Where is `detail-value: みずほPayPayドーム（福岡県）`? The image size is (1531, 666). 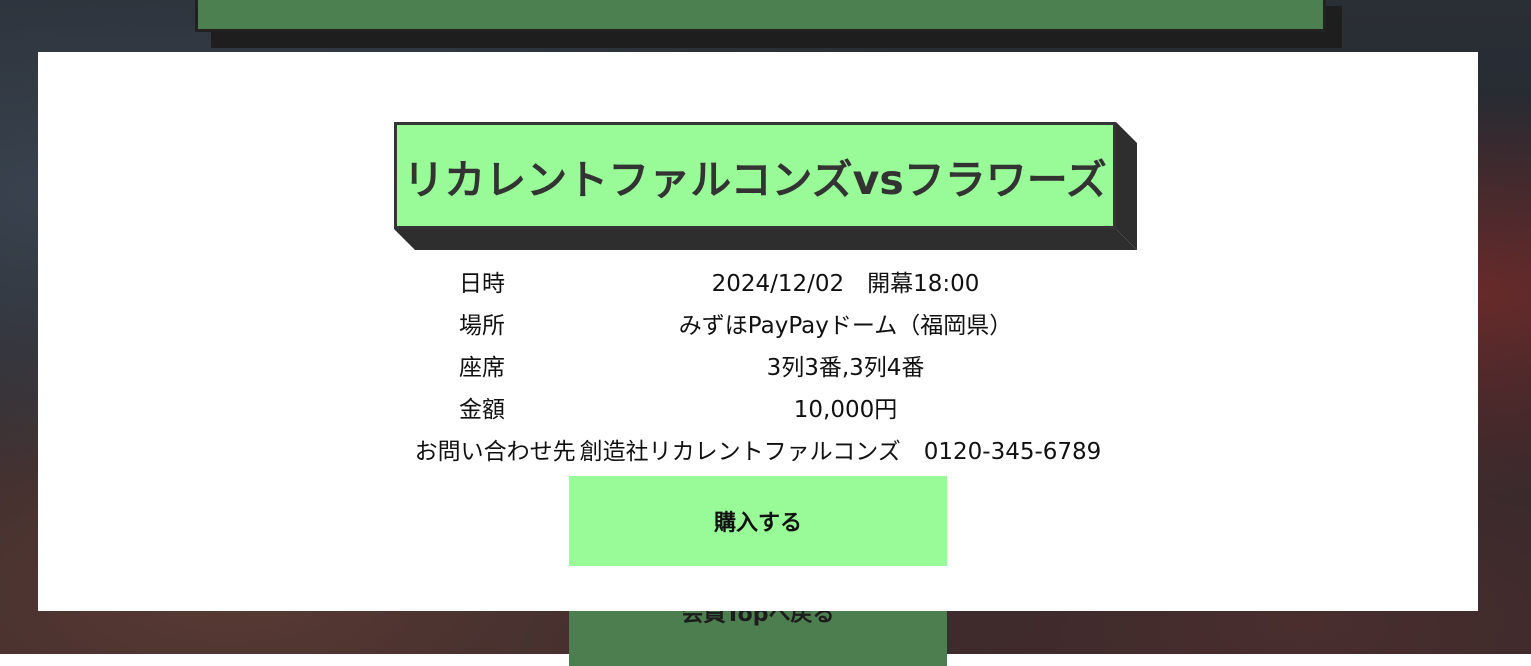
detail-value: みずほPayPayドーム（福岡県） is located at coordinates (845, 326).